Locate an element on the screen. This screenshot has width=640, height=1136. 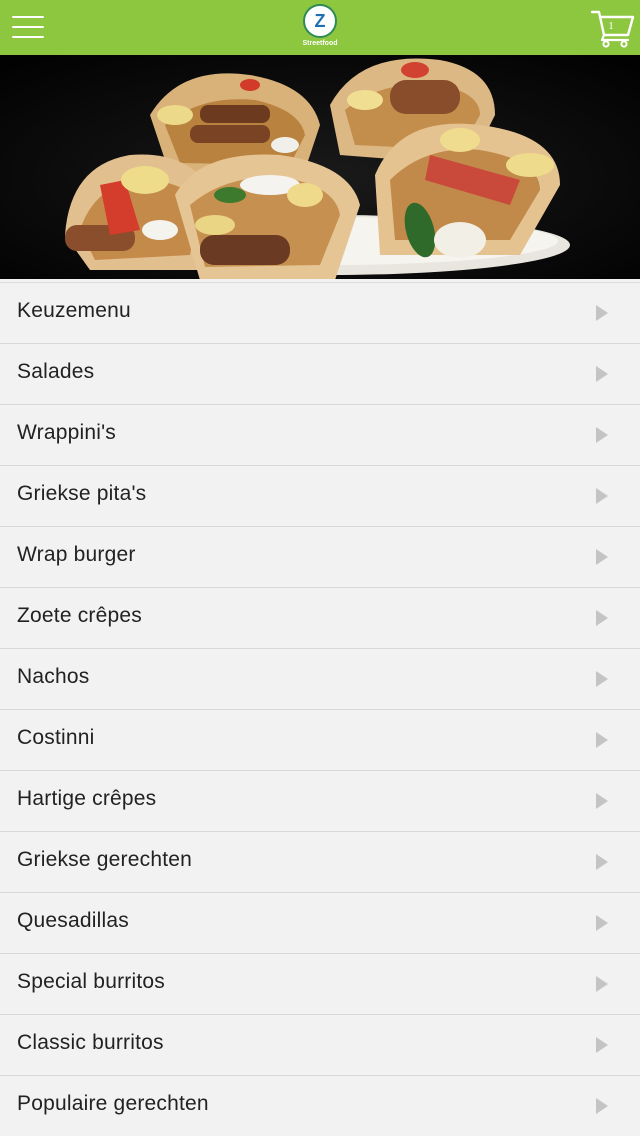
list-item-label: Keuzemenu is located at coordinates (74, 310).